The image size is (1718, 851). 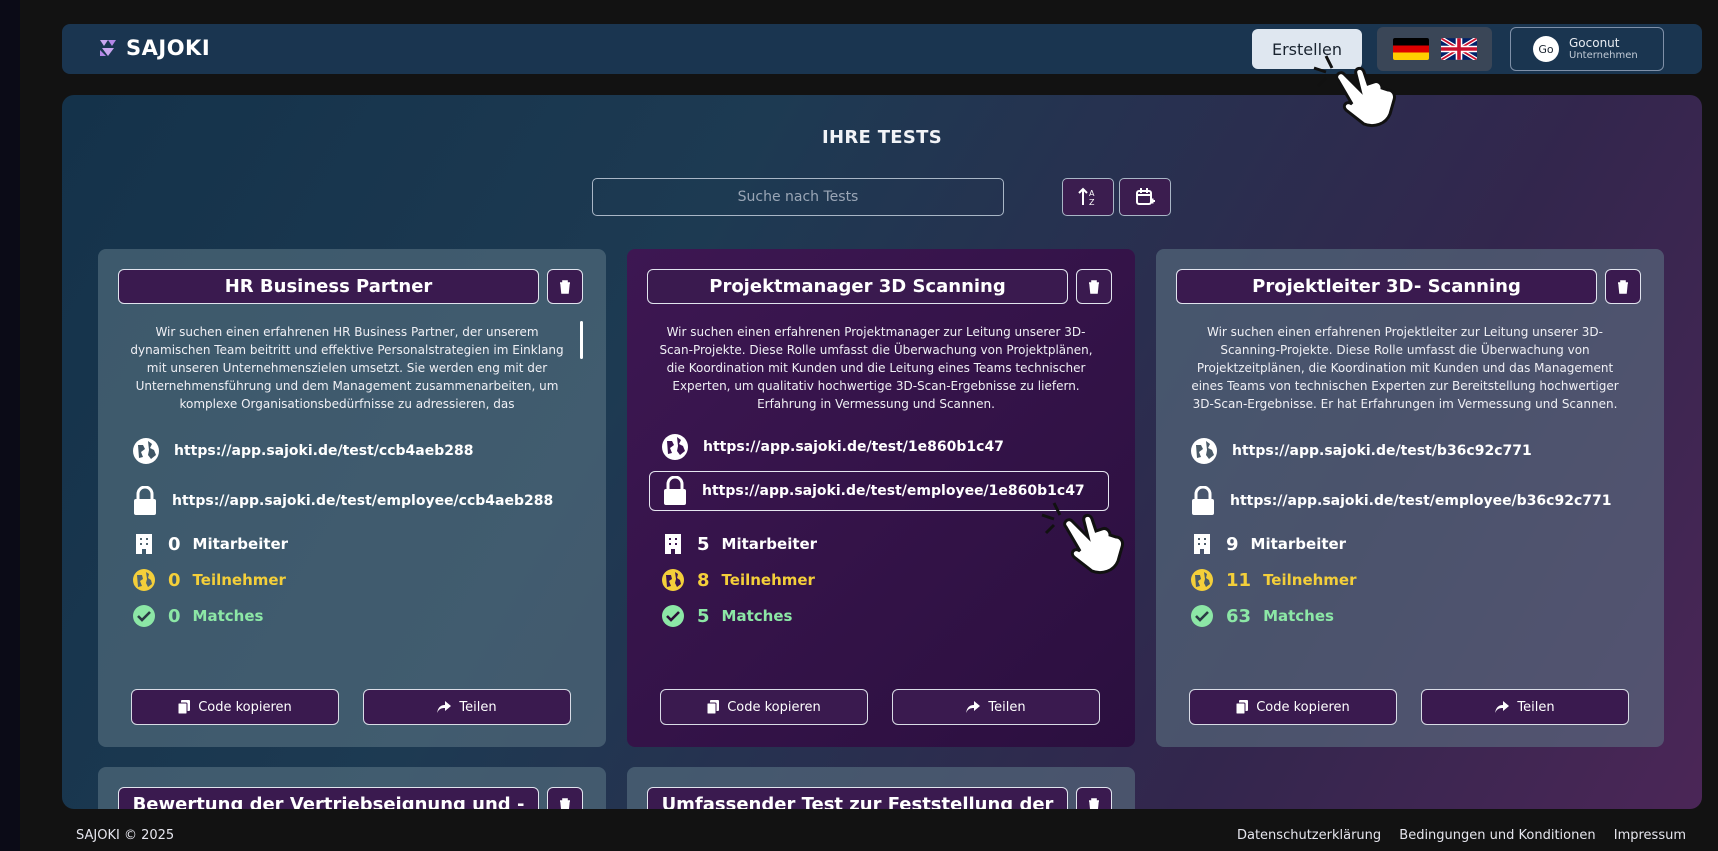 I want to click on user-menu-button: Go Goconut Unternehmen, so click(x=1587, y=49).